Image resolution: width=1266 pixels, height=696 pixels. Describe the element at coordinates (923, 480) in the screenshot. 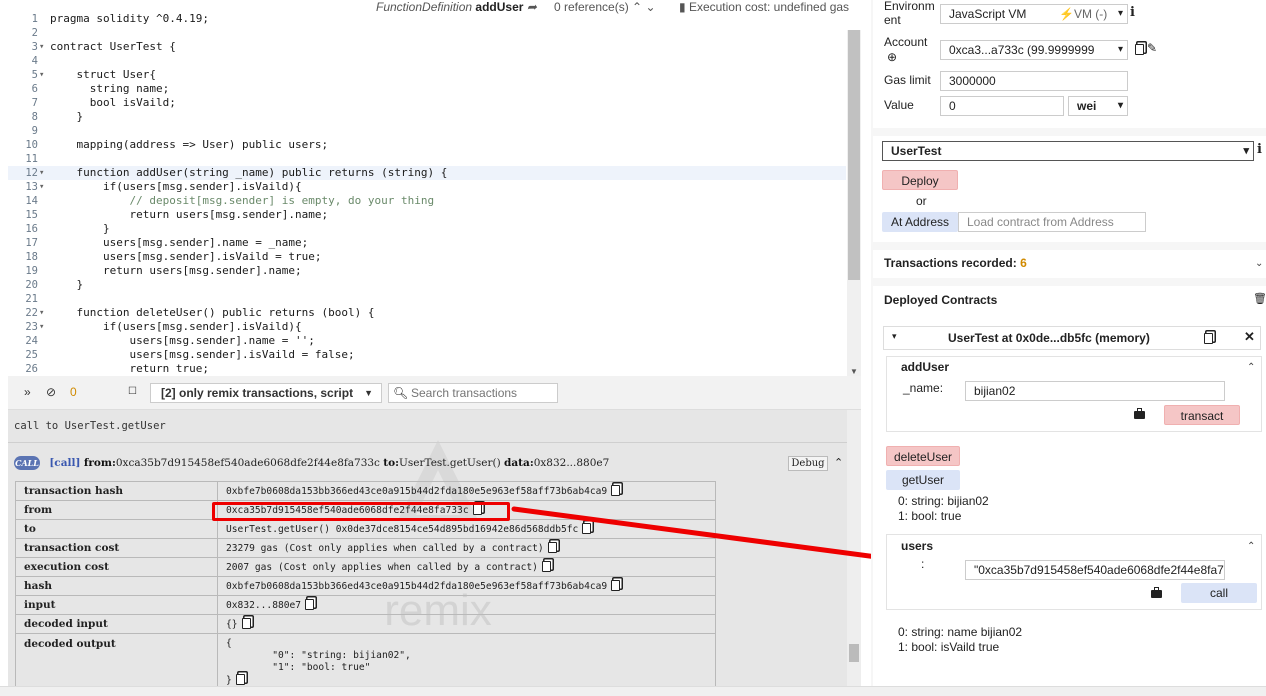

I see `getuser-button: getUser` at that location.